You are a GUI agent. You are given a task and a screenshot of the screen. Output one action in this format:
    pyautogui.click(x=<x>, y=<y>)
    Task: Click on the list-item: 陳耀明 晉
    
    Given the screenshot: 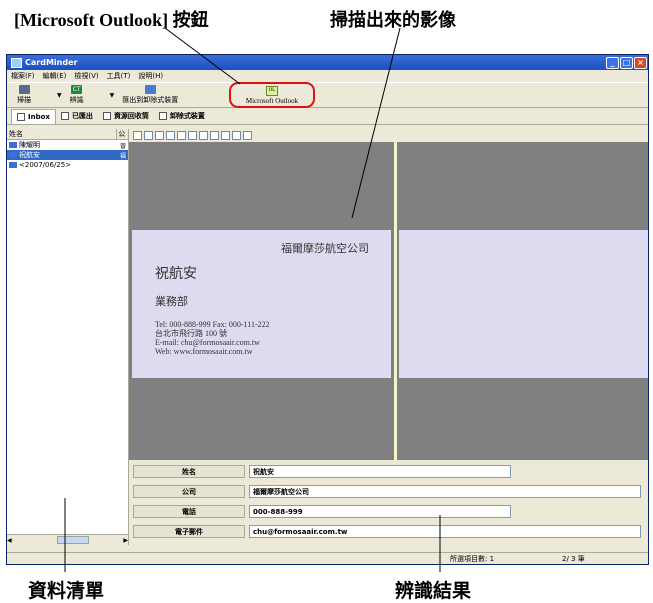 What is the action you would take?
    pyautogui.click(x=67, y=145)
    